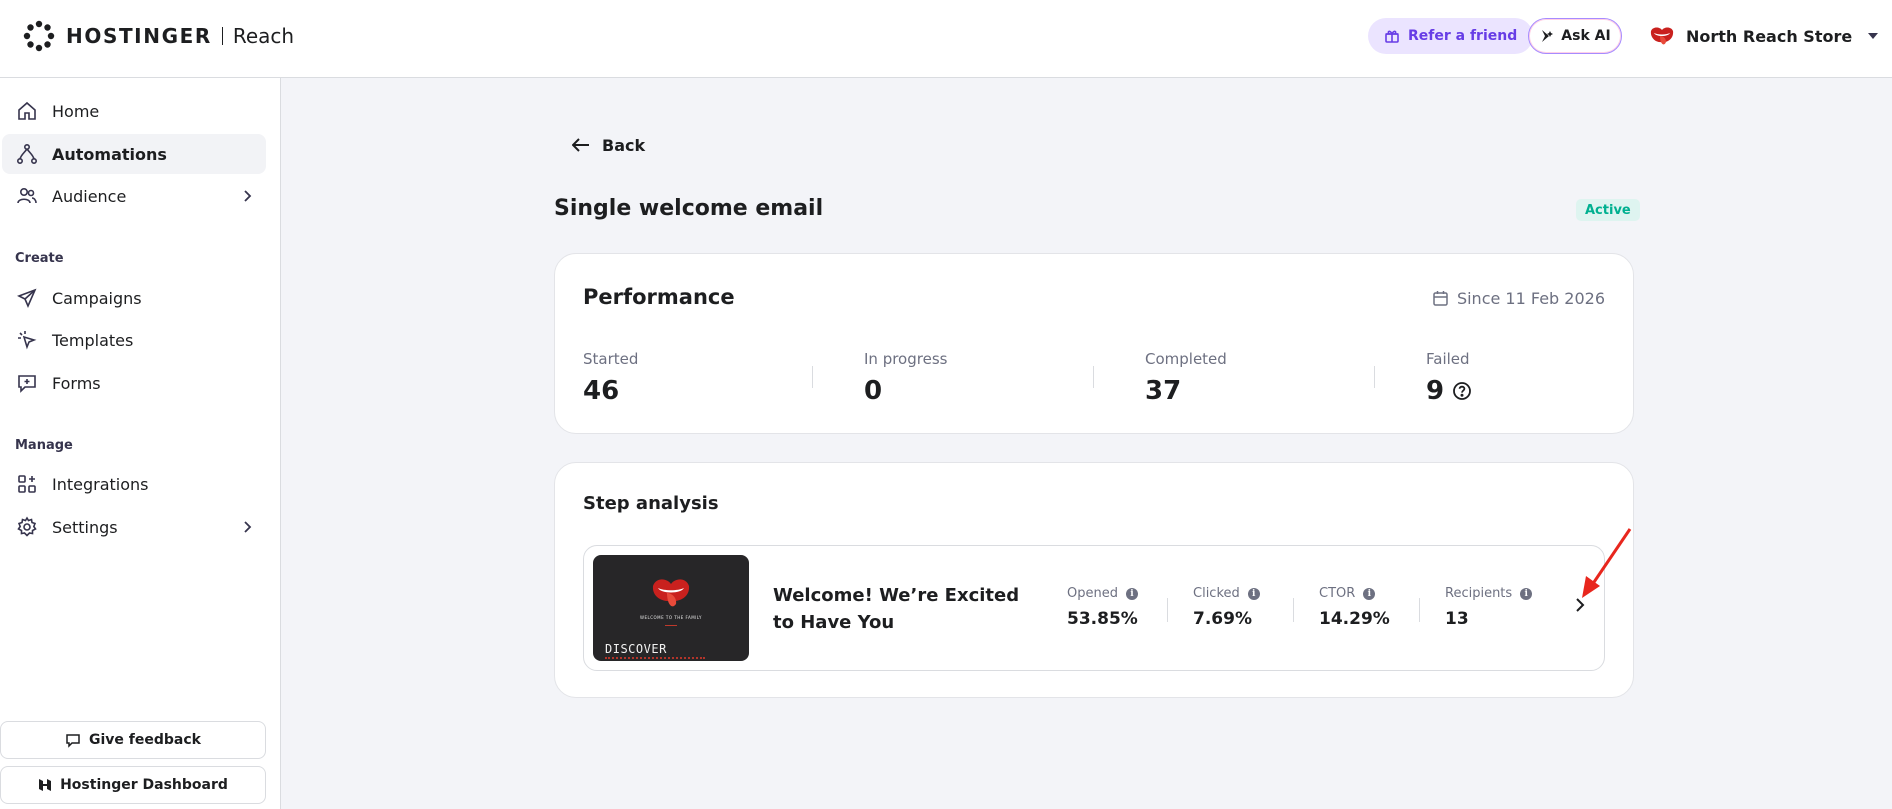  I want to click on back-button: Back, so click(608, 145).